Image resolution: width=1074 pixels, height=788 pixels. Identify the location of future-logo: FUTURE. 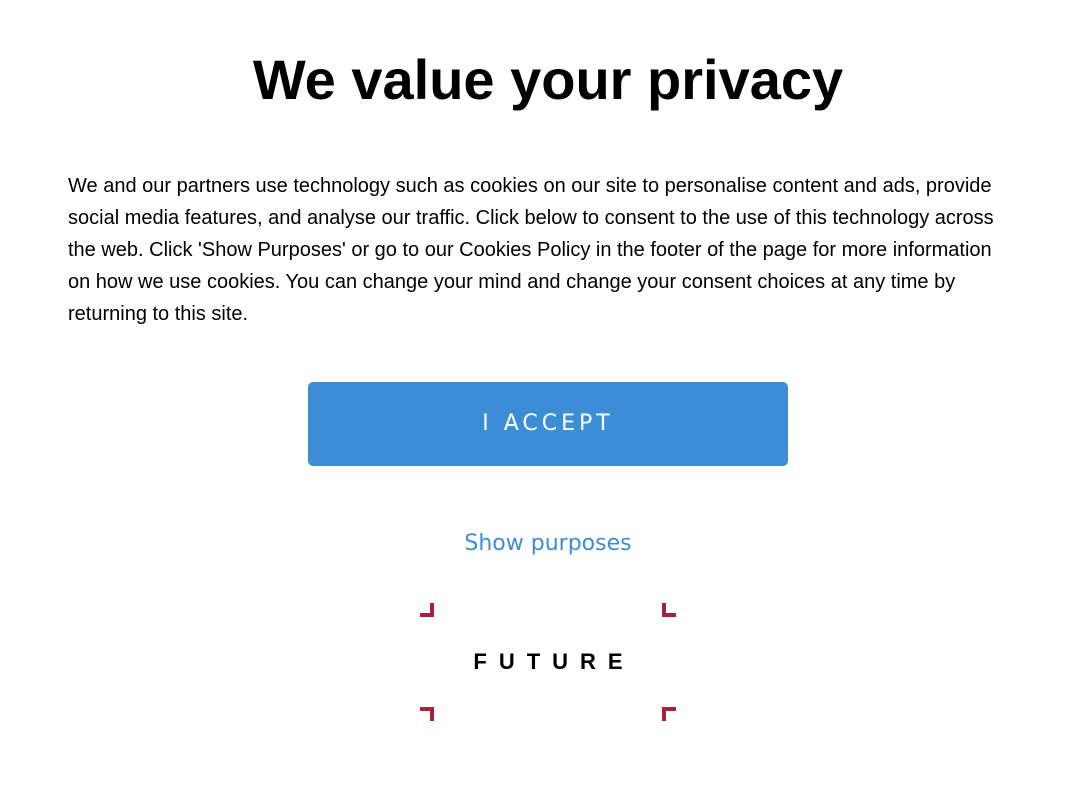
(548, 662).